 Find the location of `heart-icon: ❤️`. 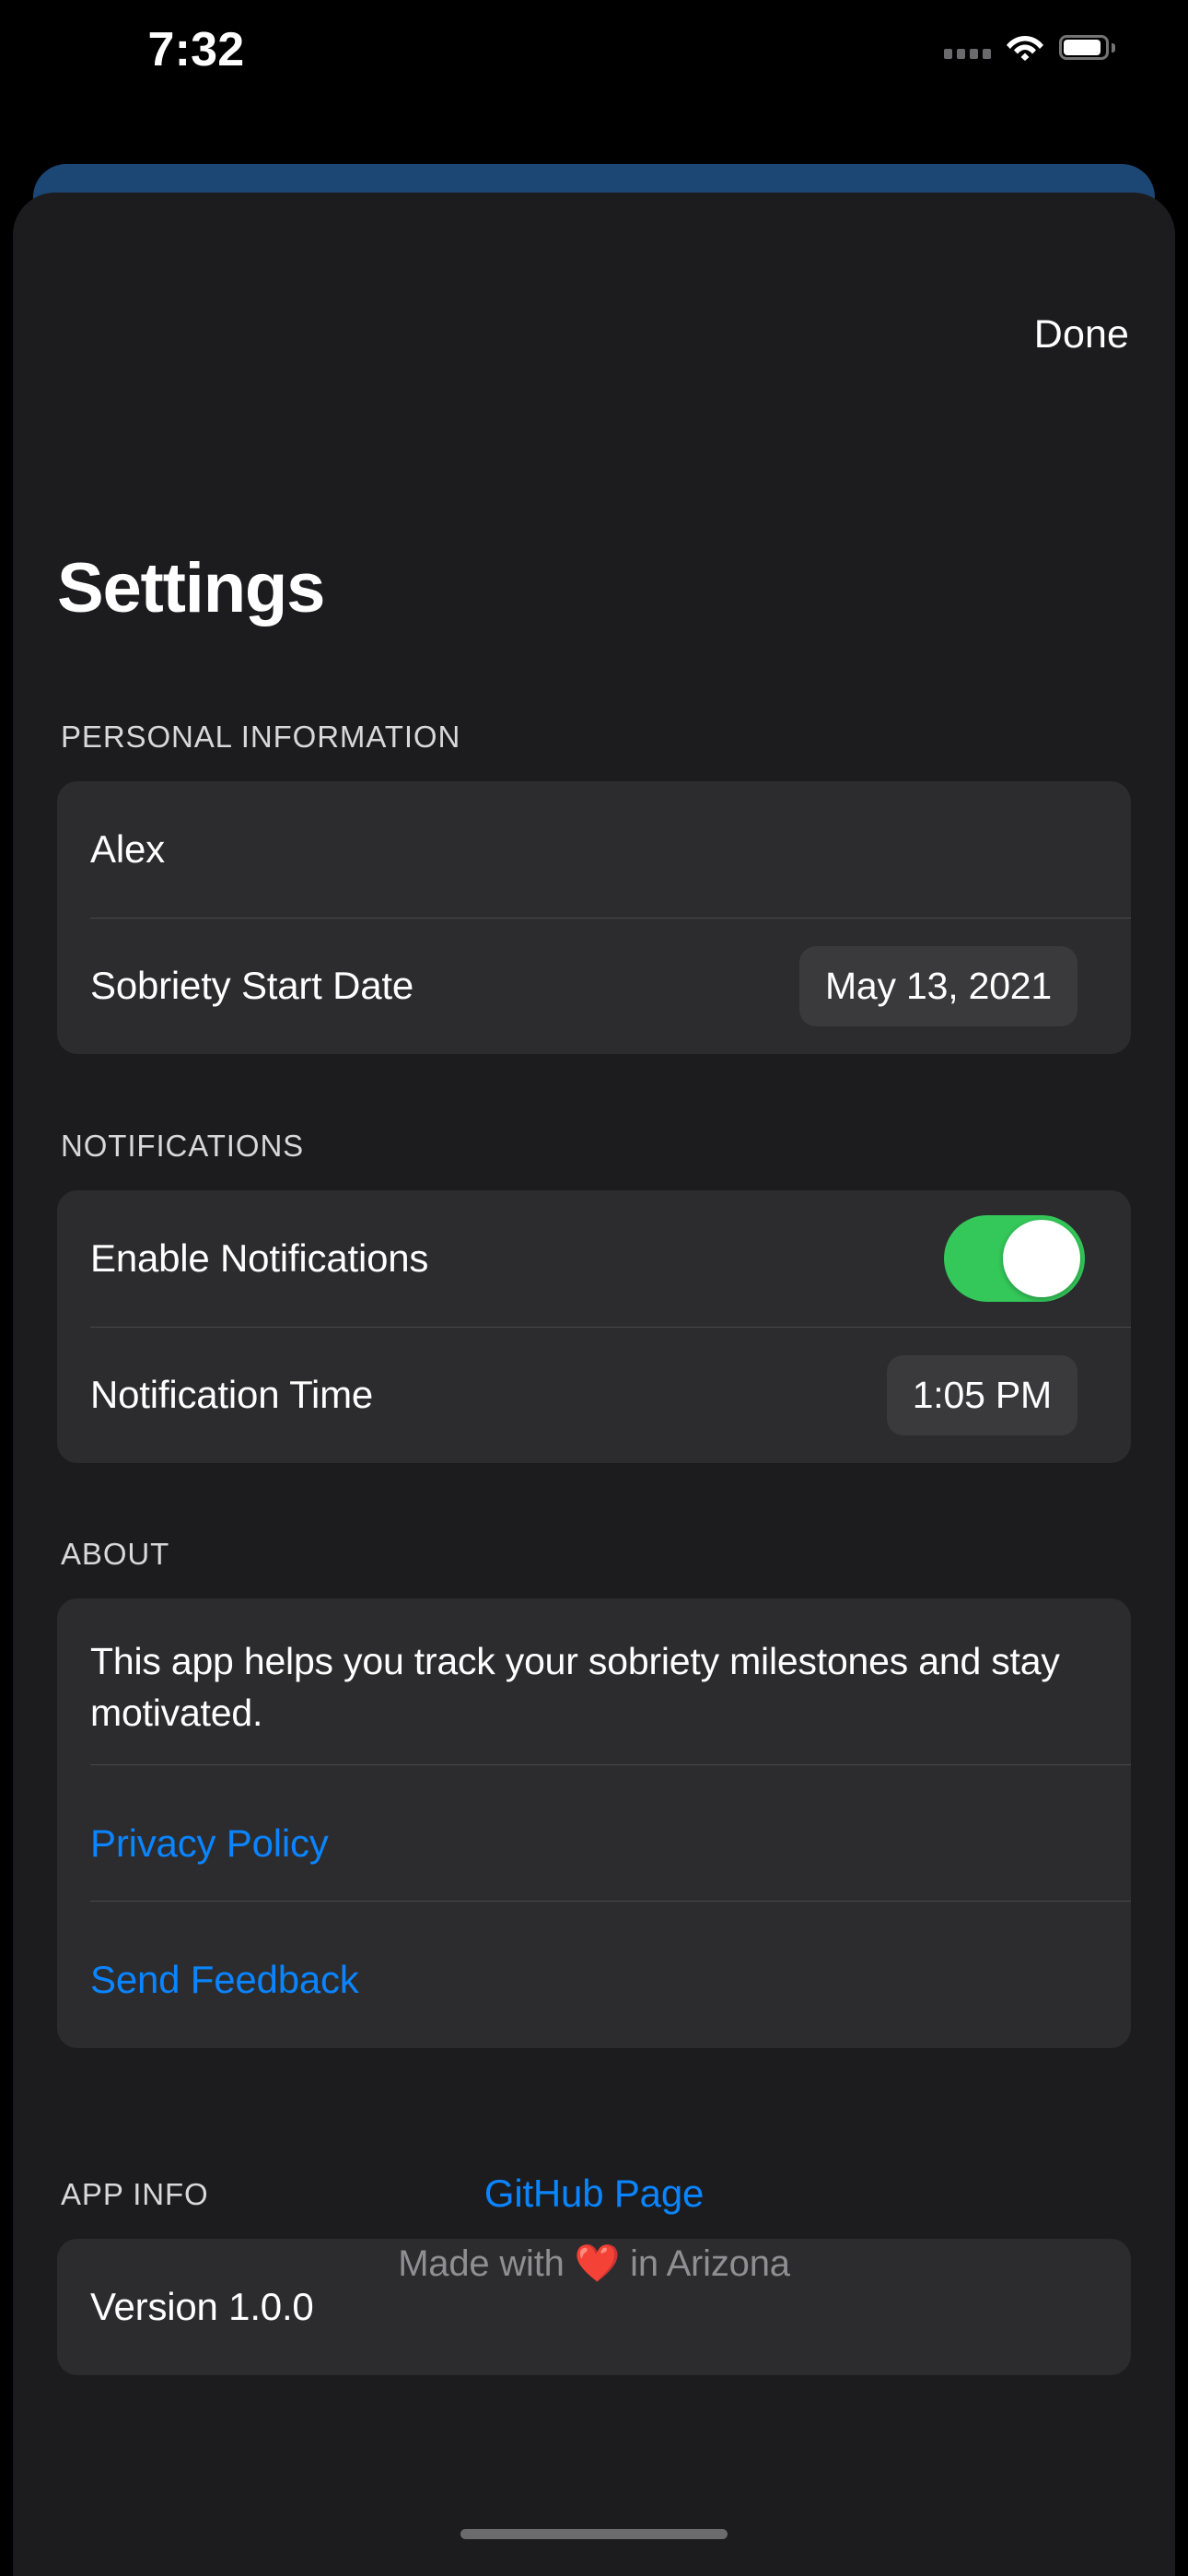

heart-icon: ❤️ is located at coordinates (597, 2263).